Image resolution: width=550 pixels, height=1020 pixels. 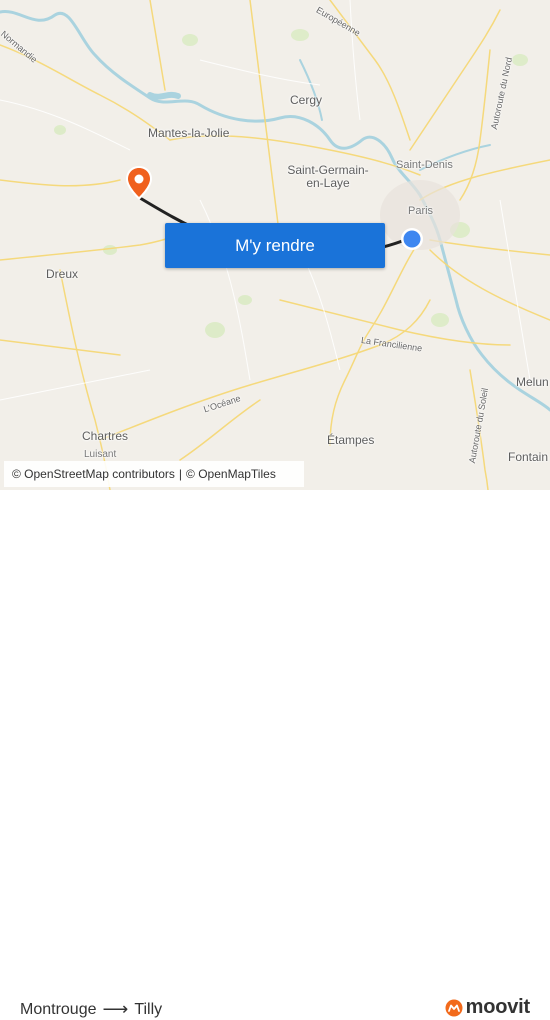 What do you see at coordinates (139, 183) in the screenshot?
I see `destination-pin-icon` at bounding box center [139, 183].